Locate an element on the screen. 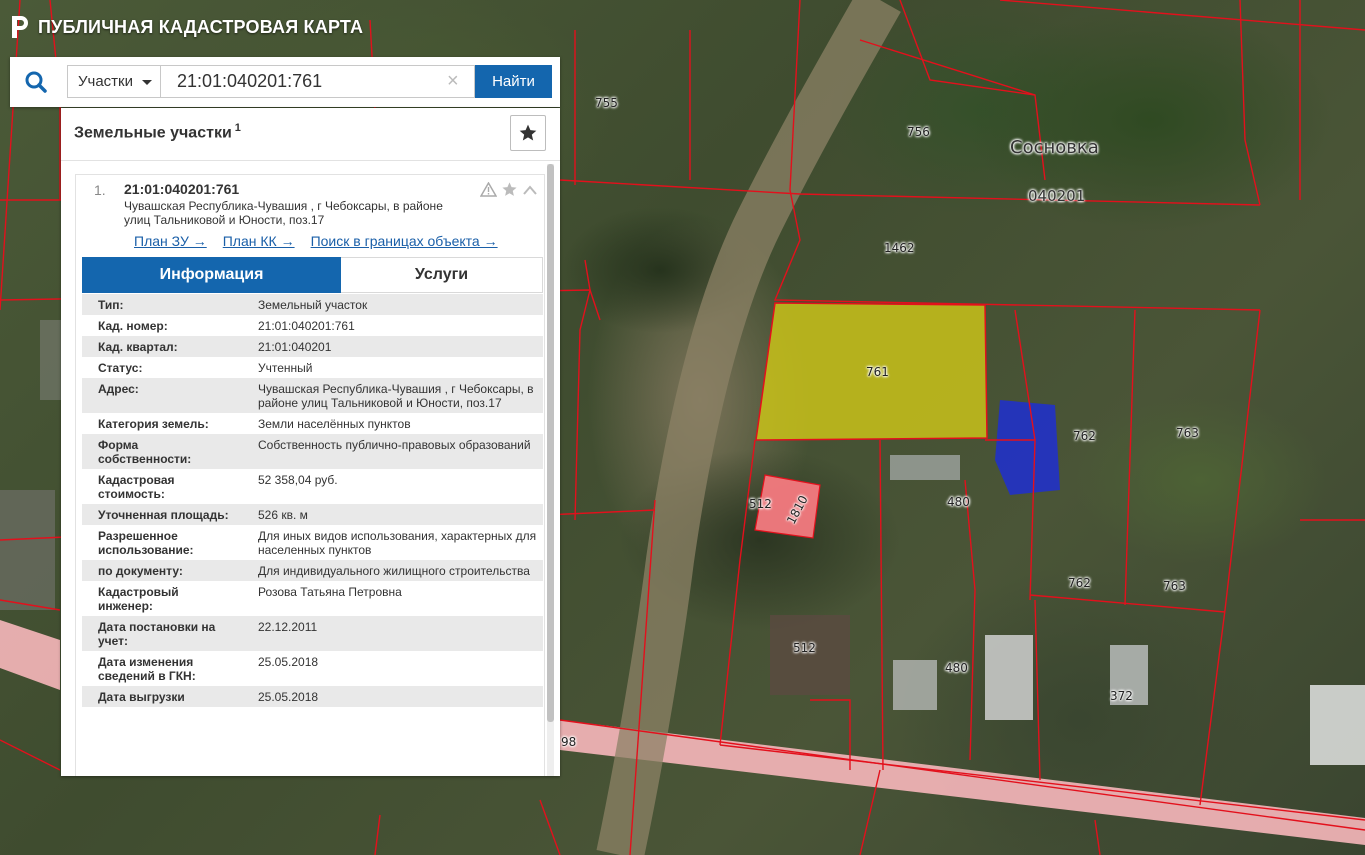  result-cadastral-number: 21:01:040201:761 is located at coordinates (181, 189).